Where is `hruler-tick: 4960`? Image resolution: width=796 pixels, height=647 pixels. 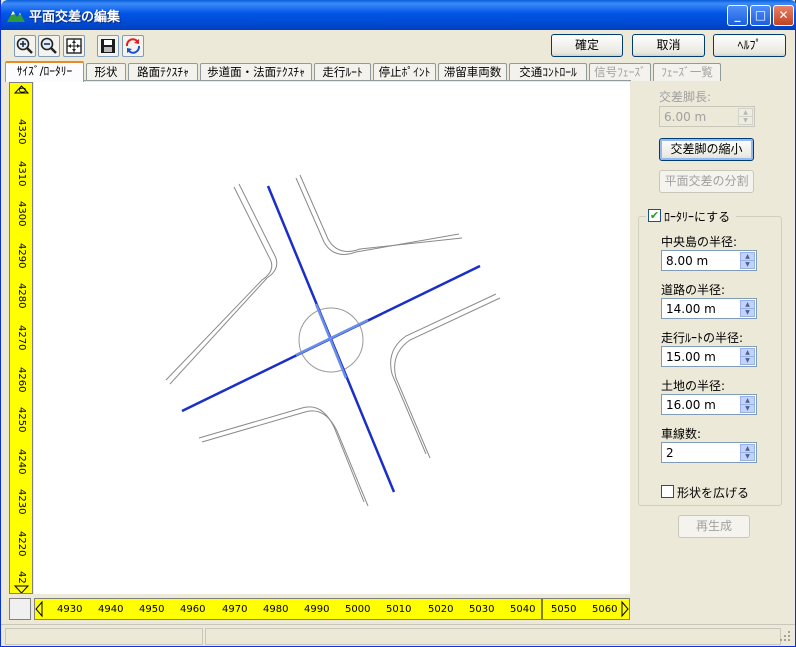 hruler-tick: 4960 is located at coordinates (193, 609).